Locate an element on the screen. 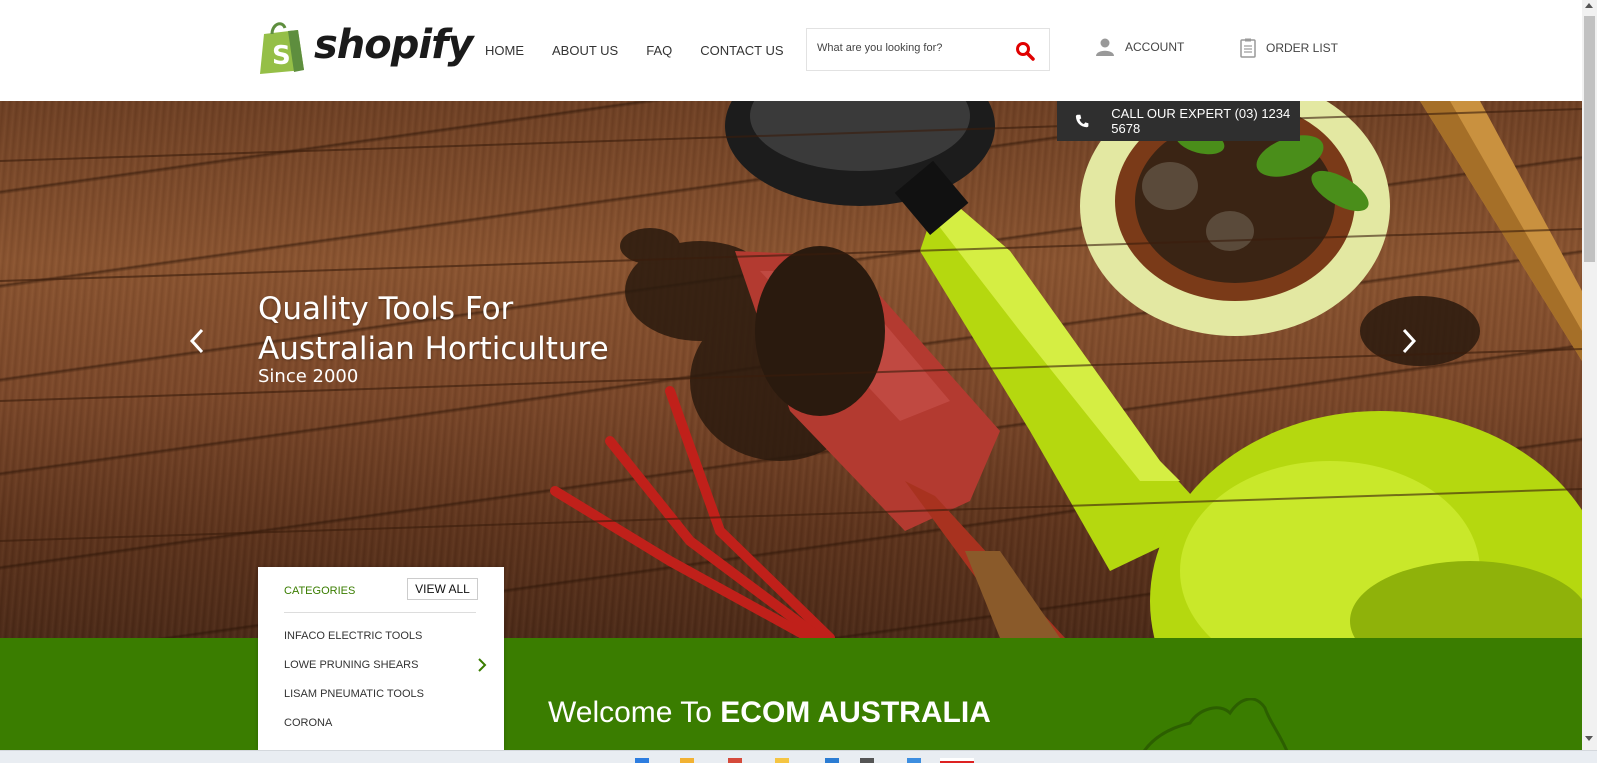 The image size is (1597, 763). phone-icon is located at coordinates (1082, 121).